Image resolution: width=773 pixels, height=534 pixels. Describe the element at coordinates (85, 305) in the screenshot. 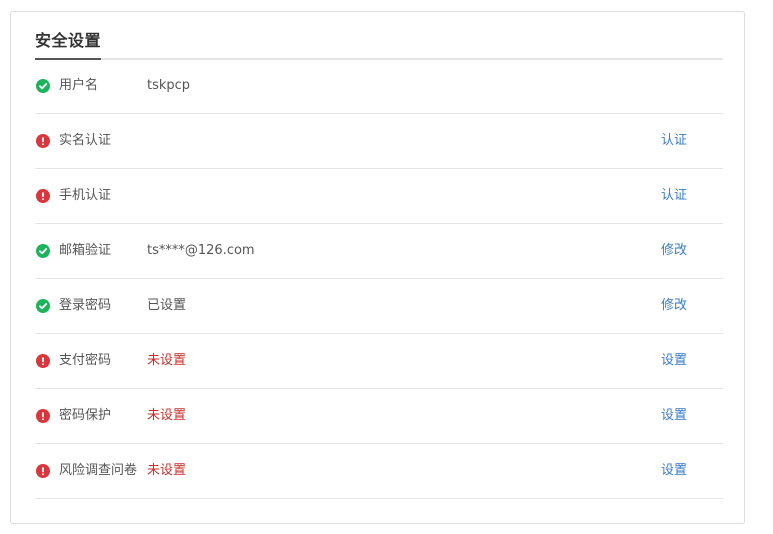

I see `row-label: 登录密码` at that location.